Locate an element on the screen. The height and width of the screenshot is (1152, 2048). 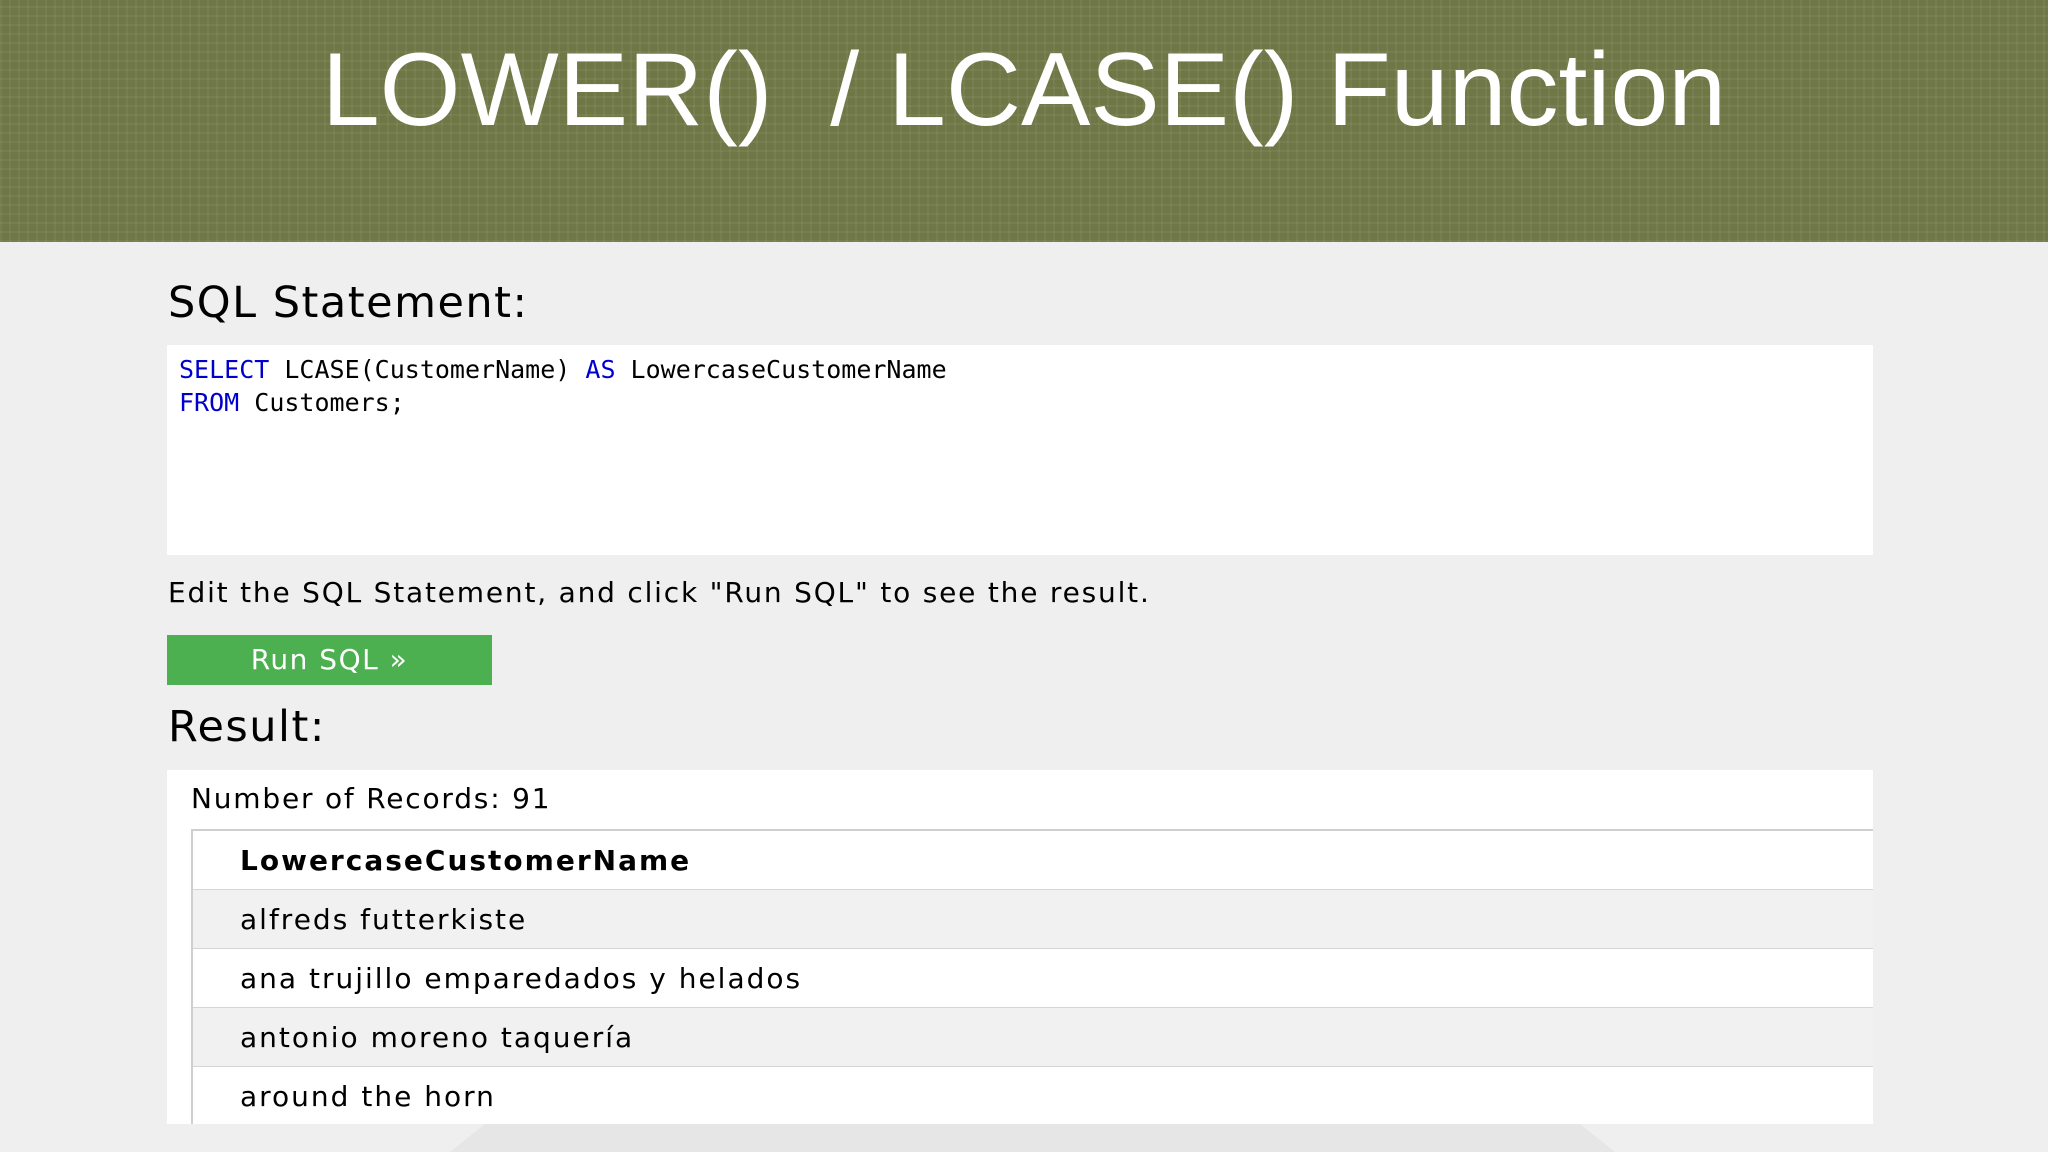
table-cell: antonio moreno taquería is located at coordinates (1032, 1037).